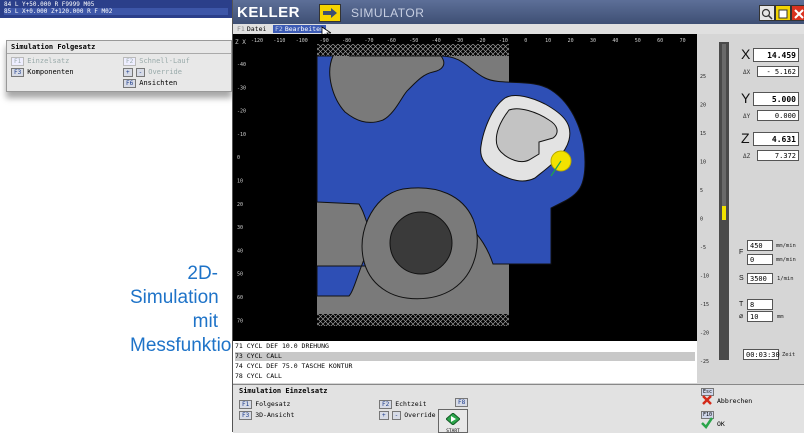 This screenshot has height=434, width=804. What do you see at coordinates (50, 72) in the screenshot?
I see `komponenten-label: Komponenten` at bounding box center [50, 72].